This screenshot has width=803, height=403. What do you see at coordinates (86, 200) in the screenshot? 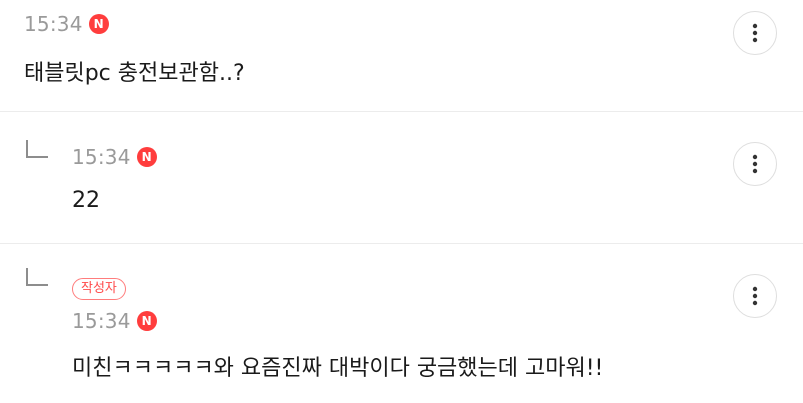
I see `comment-text: 22` at bounding box center [86, 200].